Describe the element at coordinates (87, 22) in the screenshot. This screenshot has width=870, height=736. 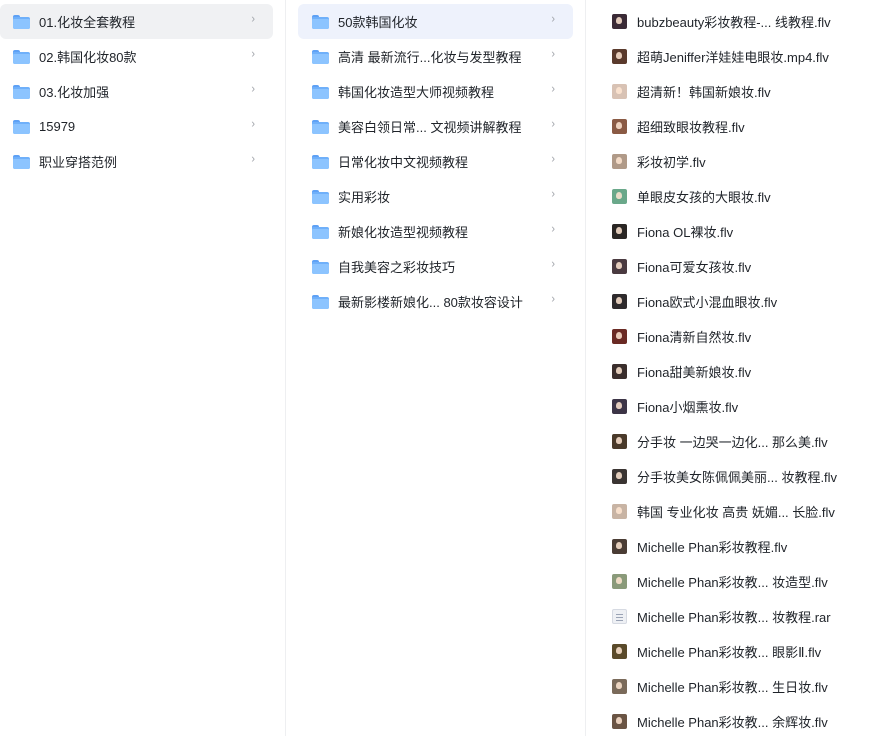
I see `folder-name: 01.化妆全套教程` at that location.